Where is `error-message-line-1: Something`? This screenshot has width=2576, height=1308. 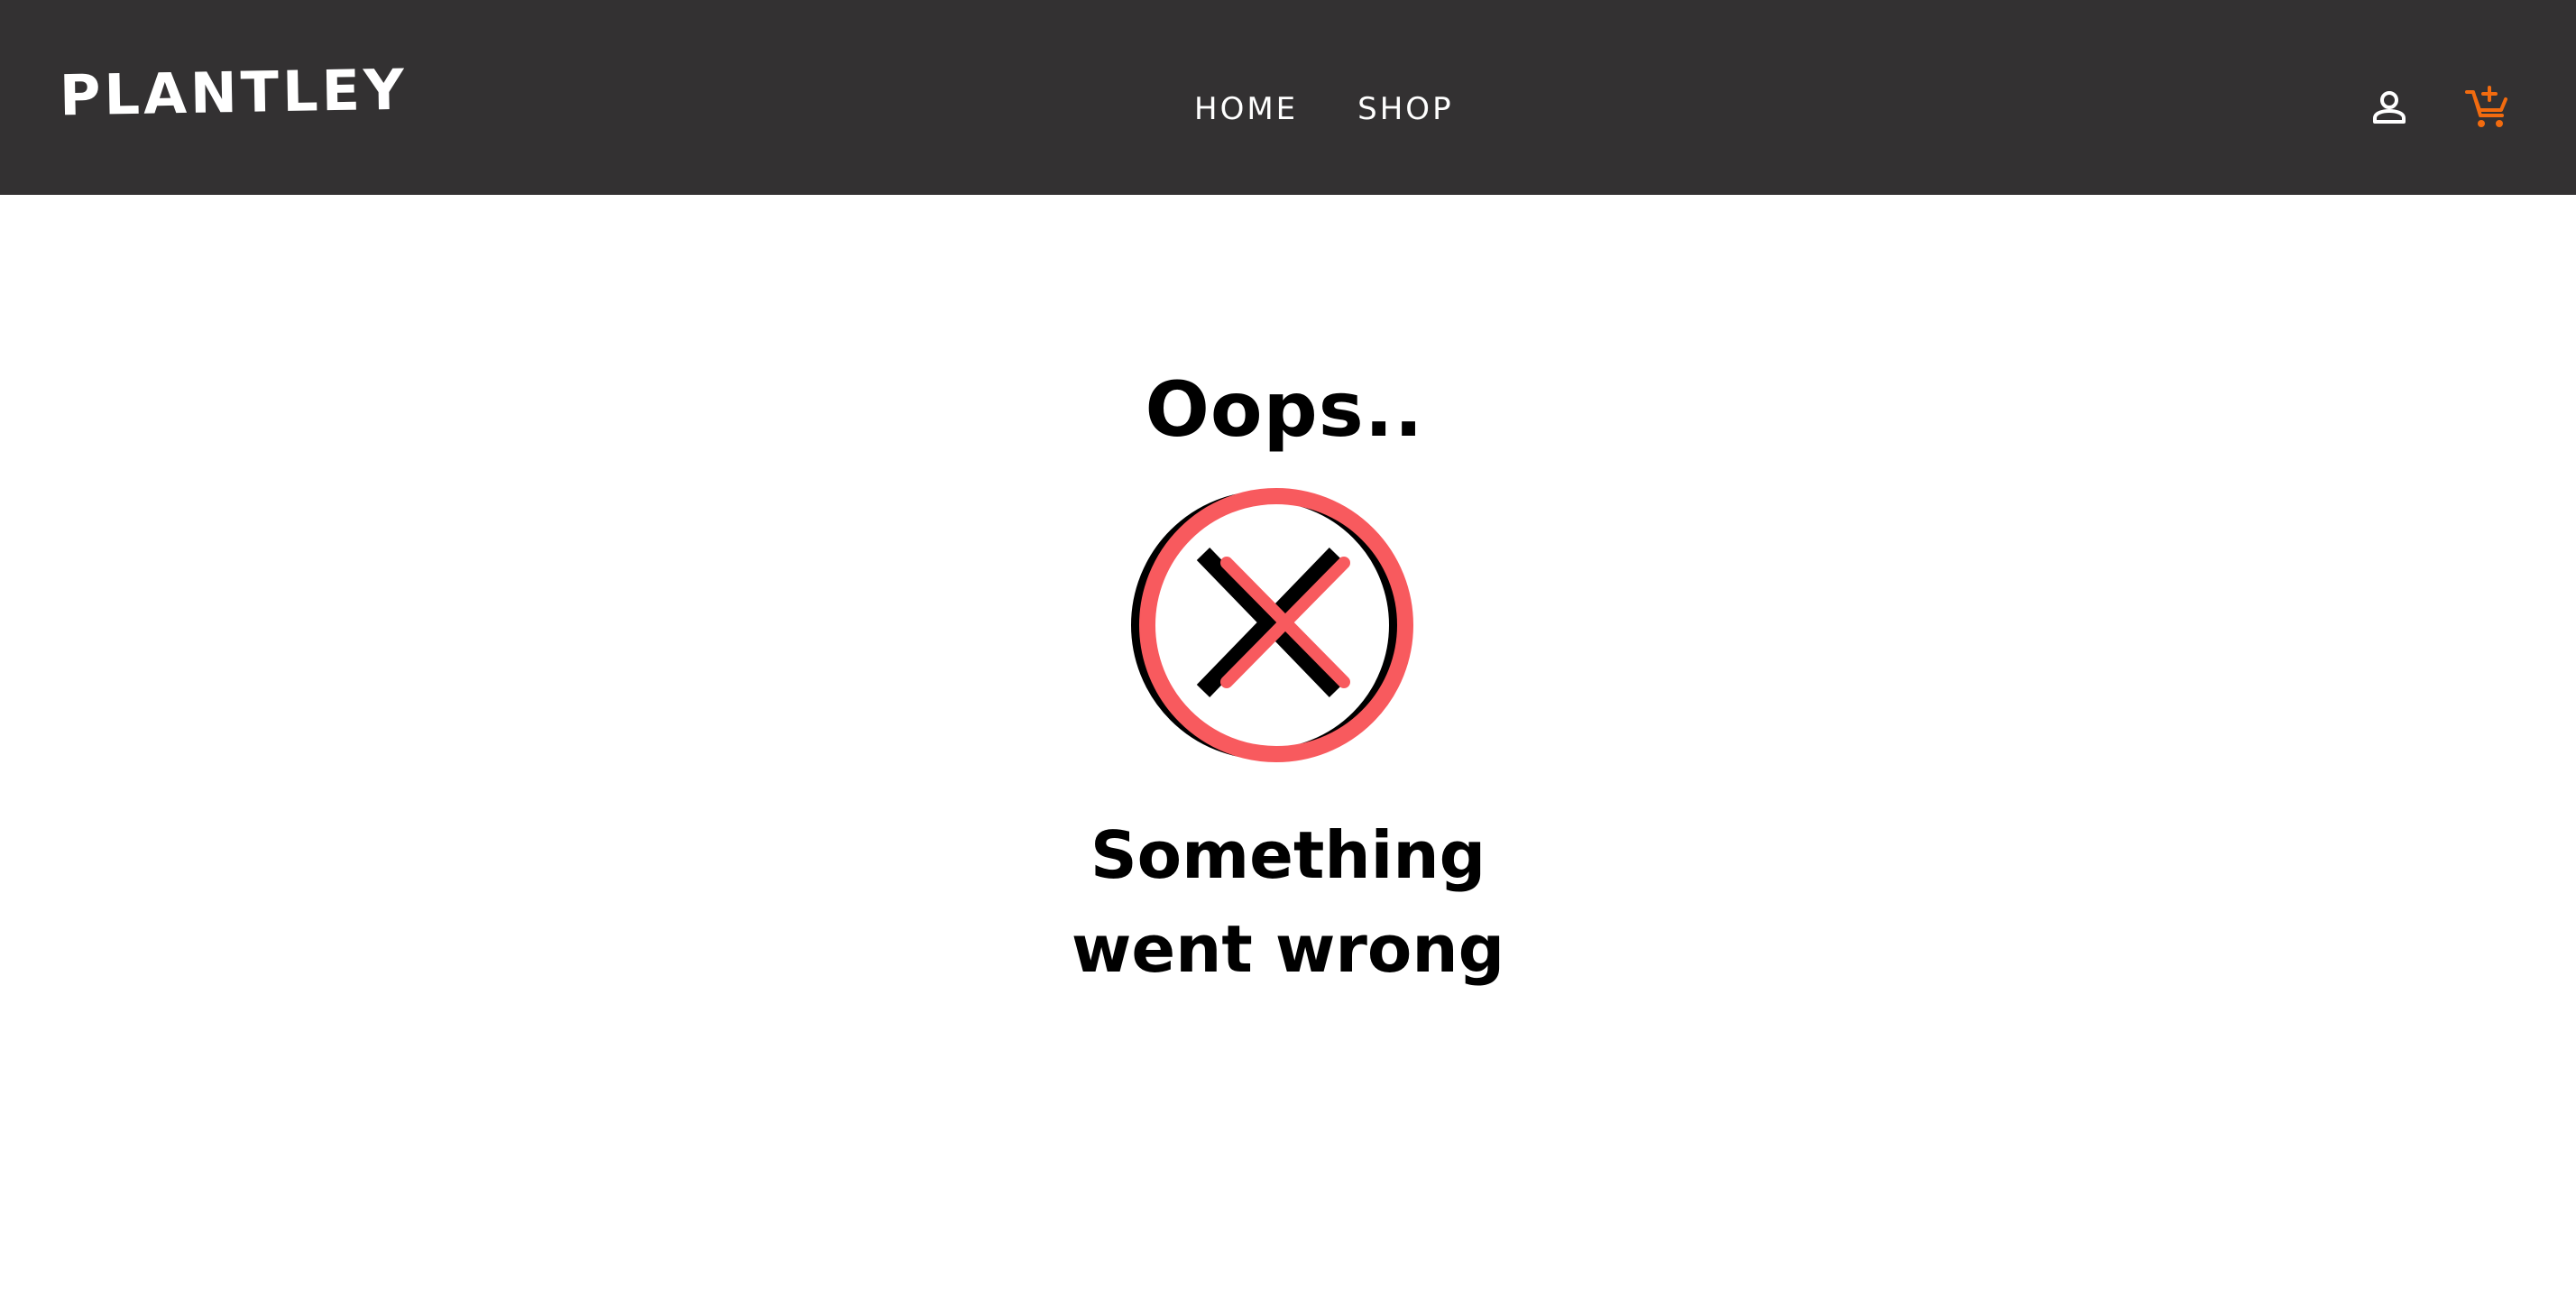 error-message-line-1: Something is located at coordinates (1288, 855).